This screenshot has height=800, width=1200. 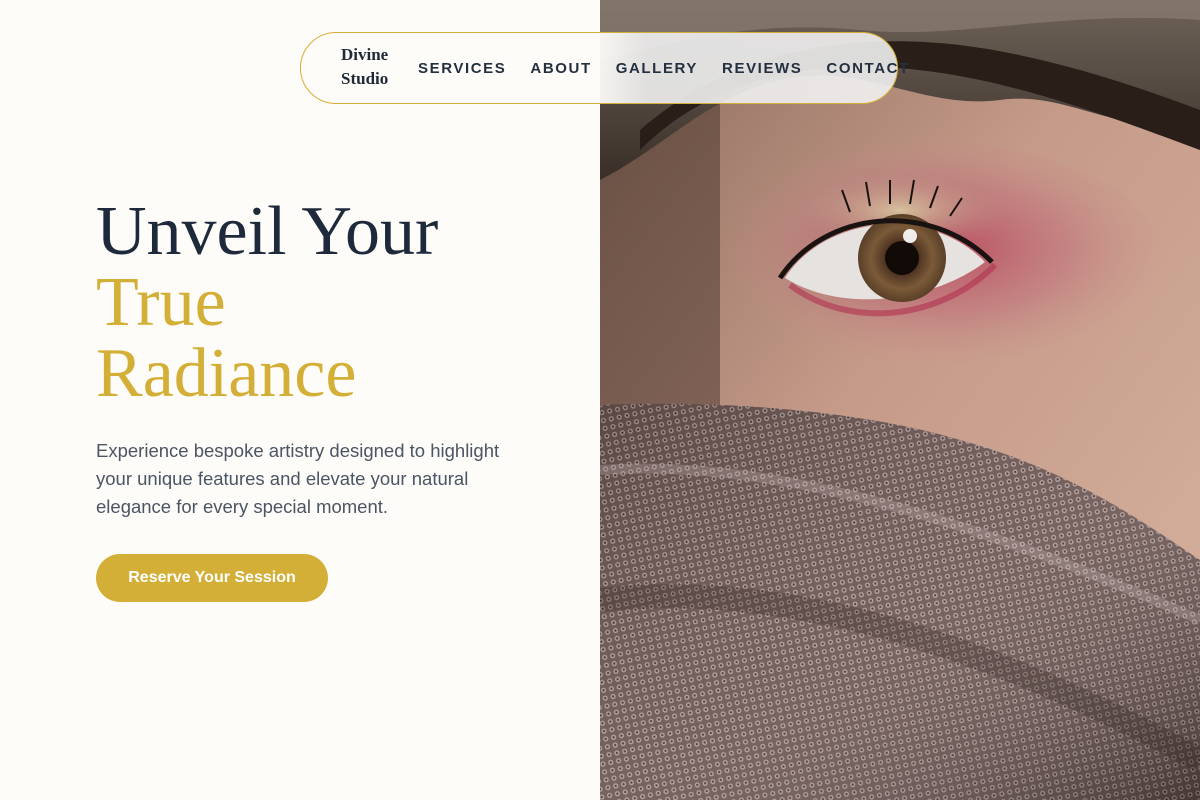 I want to click on reserve-session-button: Reserve Your Session, so click(x=212, y=578).